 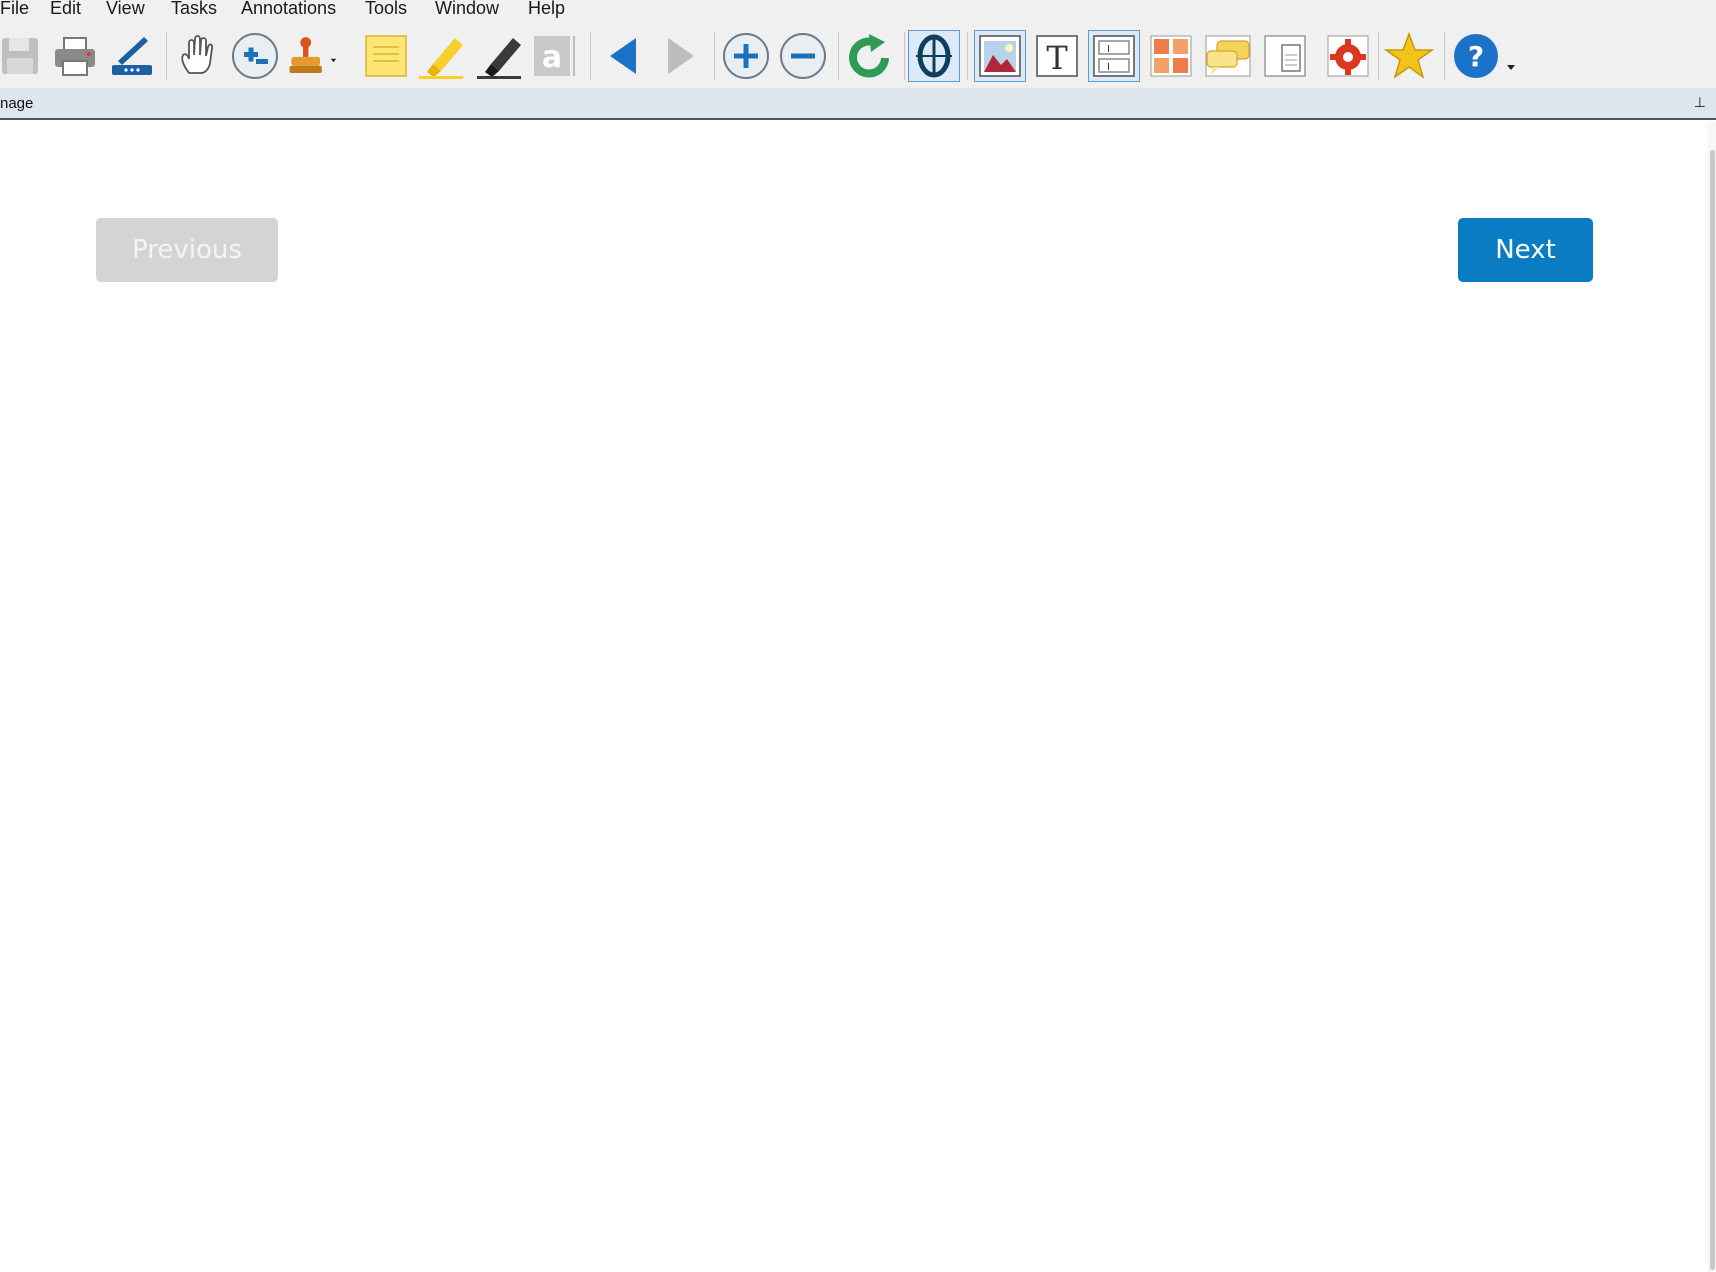 I want to click on thumbnails-button, so click(x=1171, y=56).